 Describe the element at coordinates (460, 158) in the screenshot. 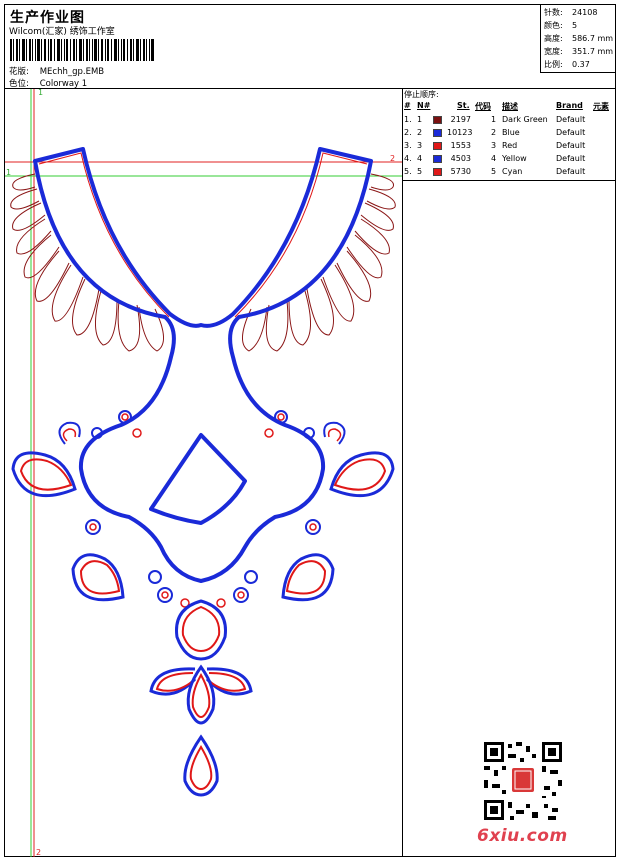

I see `row-stitches: 4503` at that location.